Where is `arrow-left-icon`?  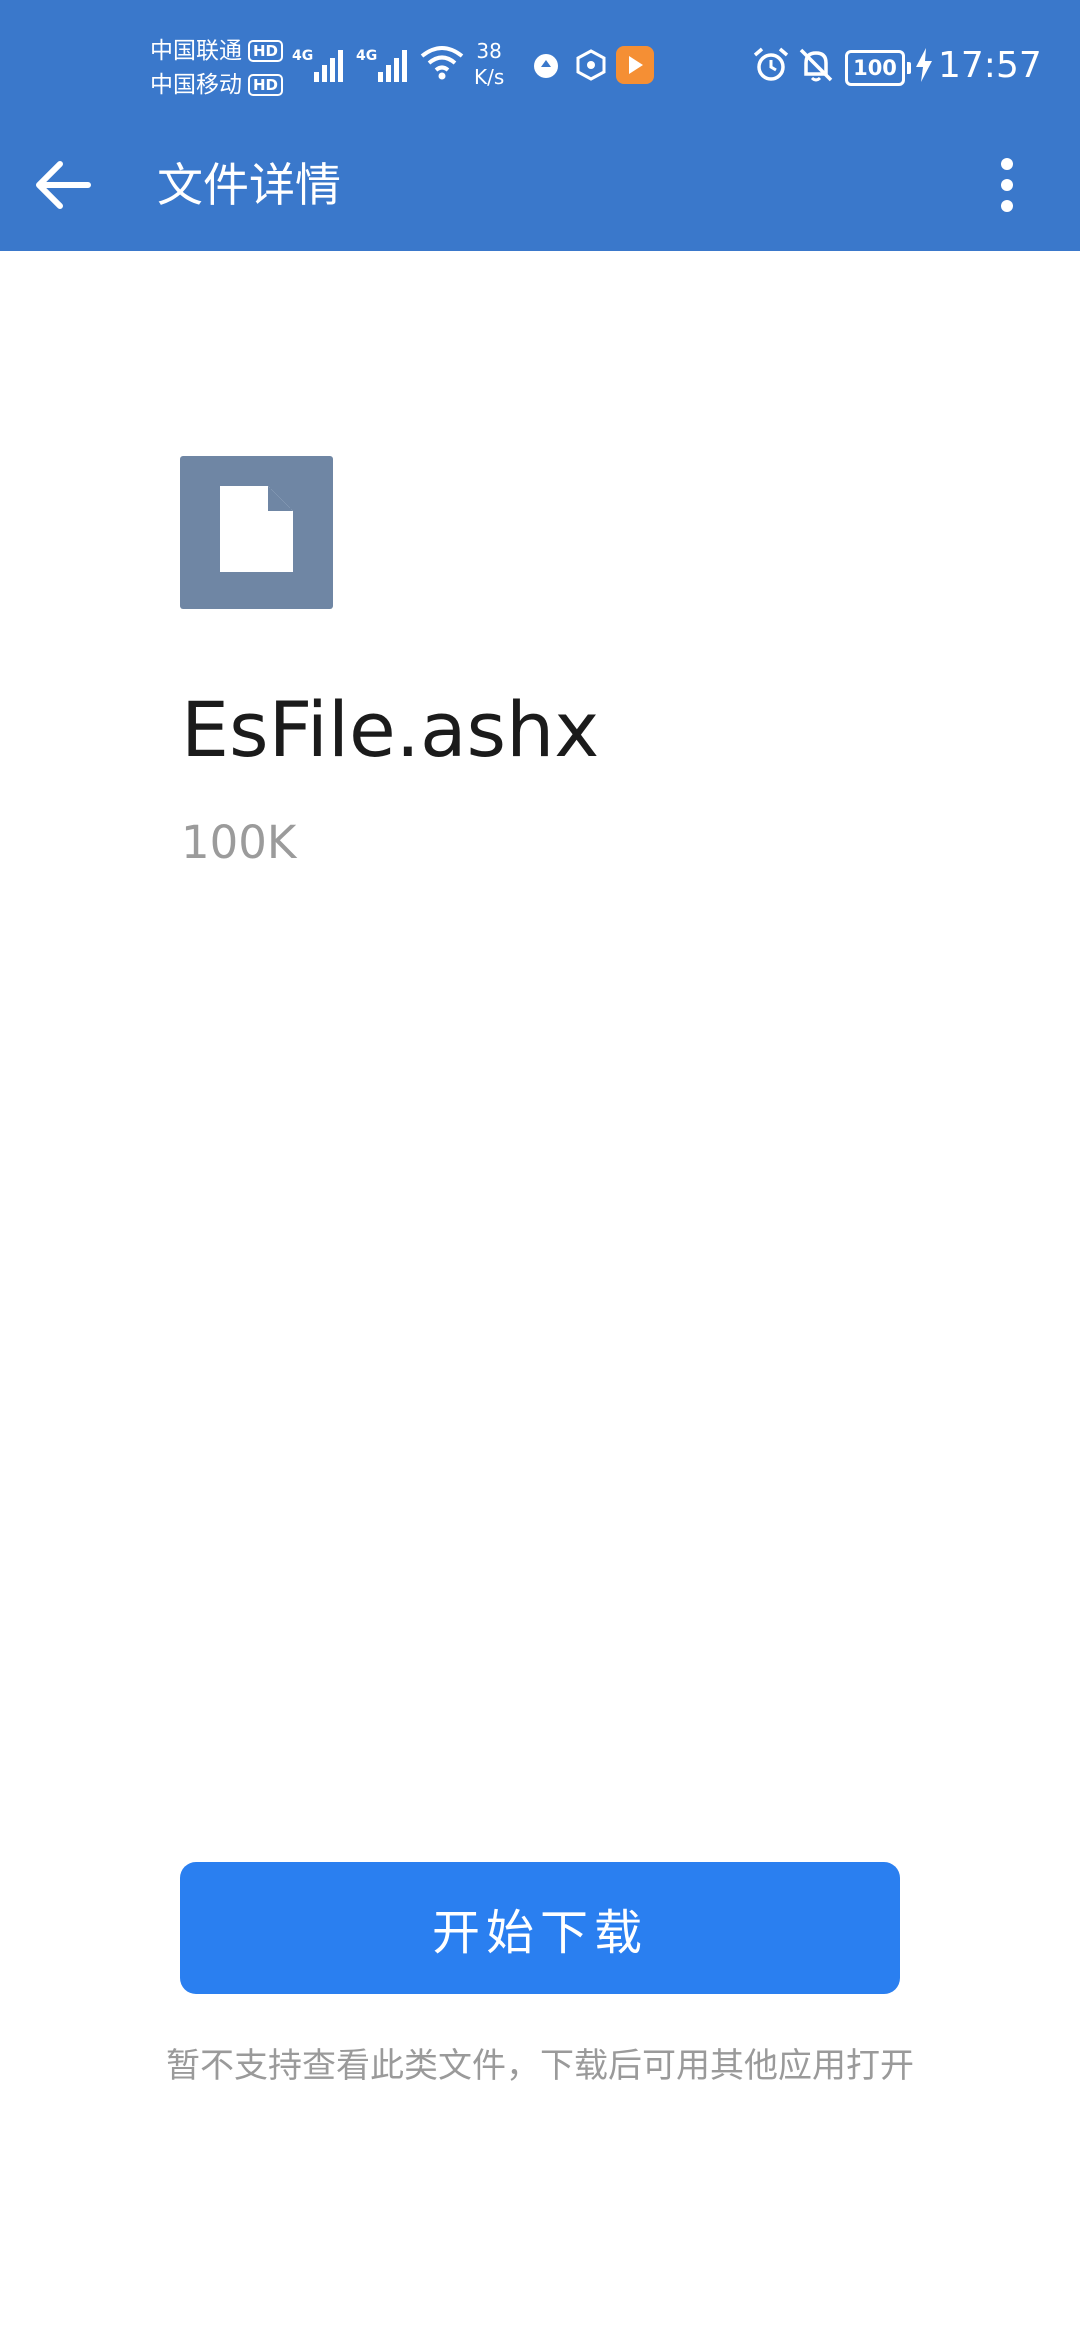
arrow-left-icon is located at coordinates (63, 185).